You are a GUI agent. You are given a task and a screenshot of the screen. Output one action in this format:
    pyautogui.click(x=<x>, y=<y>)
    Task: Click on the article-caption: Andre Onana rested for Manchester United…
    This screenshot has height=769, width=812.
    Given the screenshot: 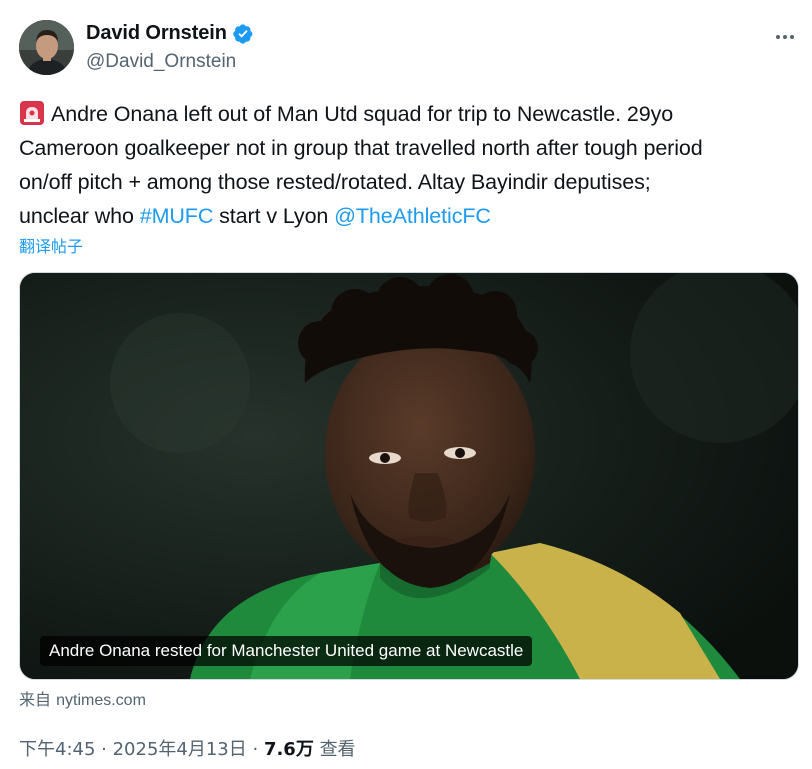 What is the action you would take?
    pyautogui.click(x=286, y=651)
    